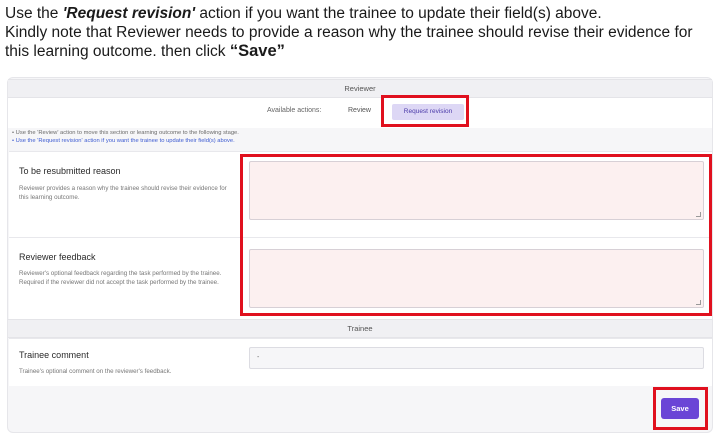 The height and width of the screenshot is (440, 719). Describe the element at coordinates (428, 112) in the screenshot. I see `request-revision-button: Request revision` at that location.